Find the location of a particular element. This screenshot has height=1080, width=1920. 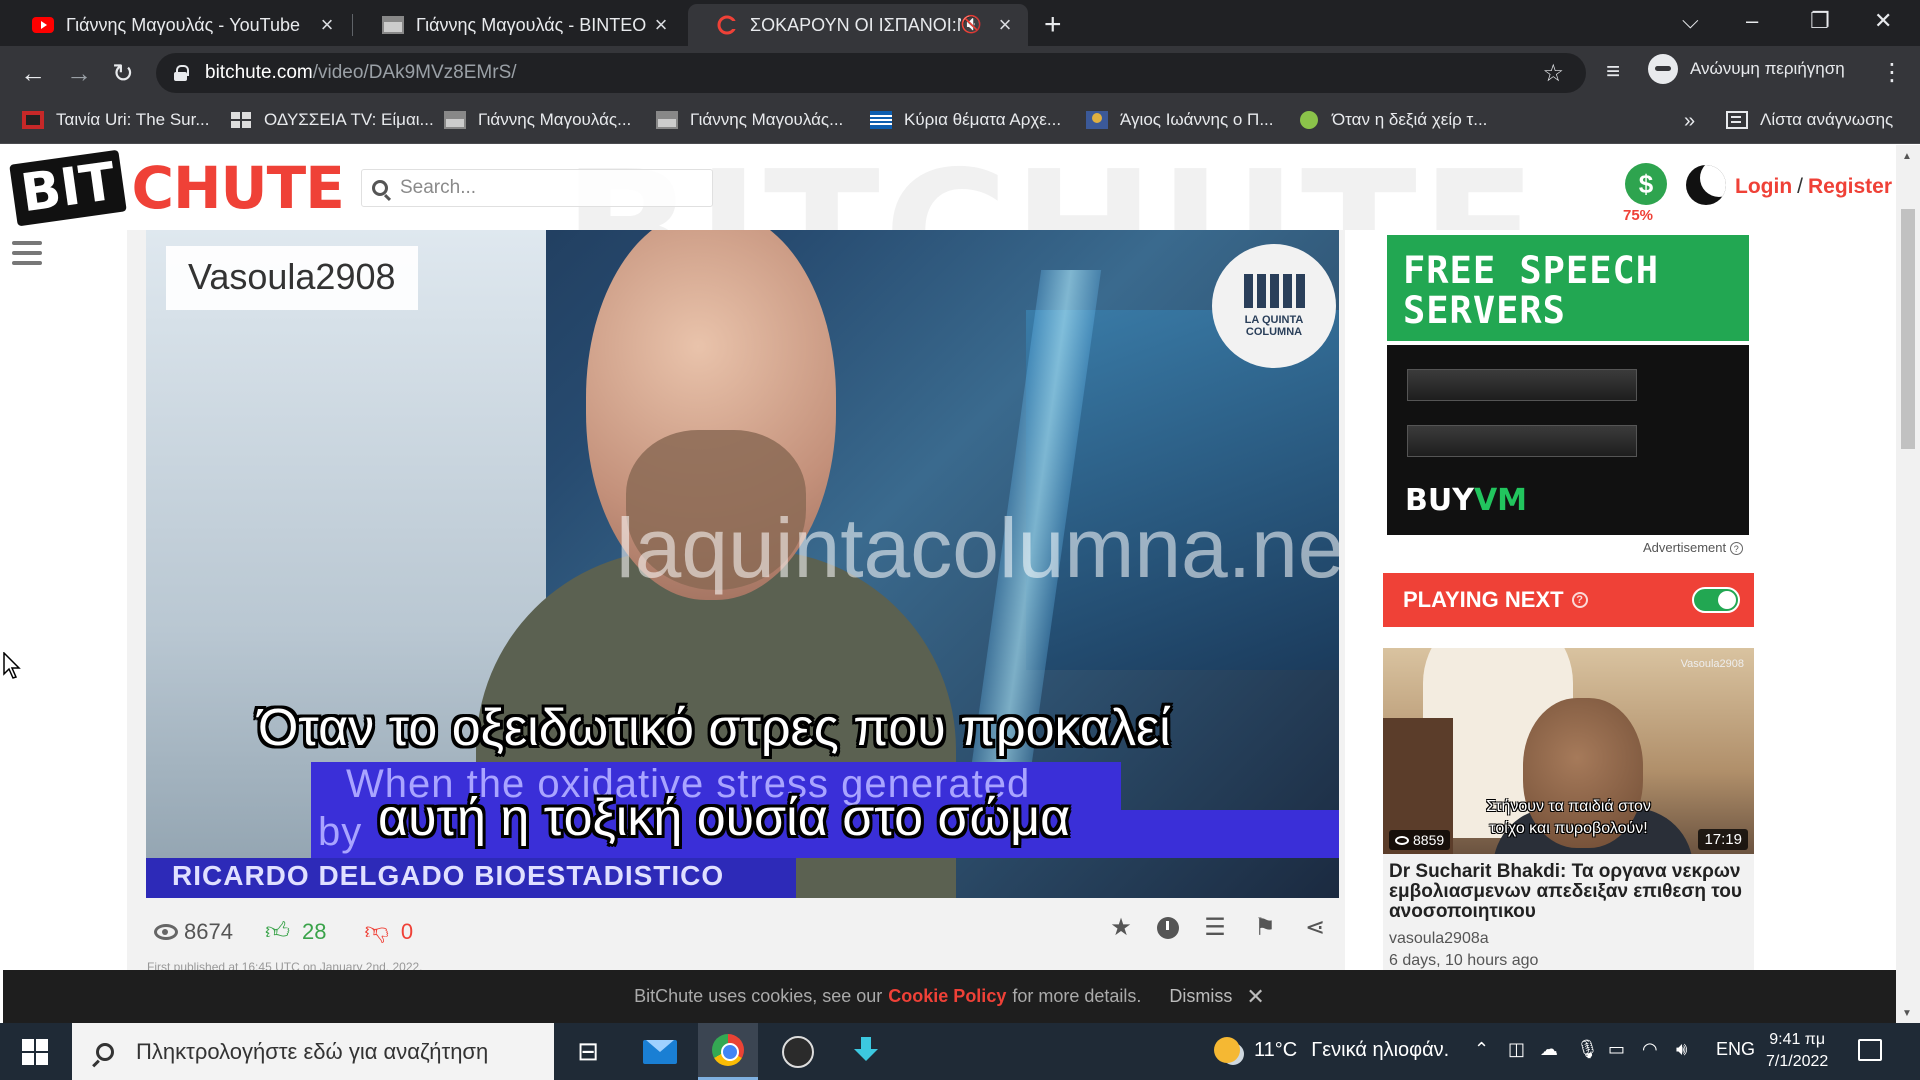

dollar-coin-icon: $ is located at coordinates (1646, 184).